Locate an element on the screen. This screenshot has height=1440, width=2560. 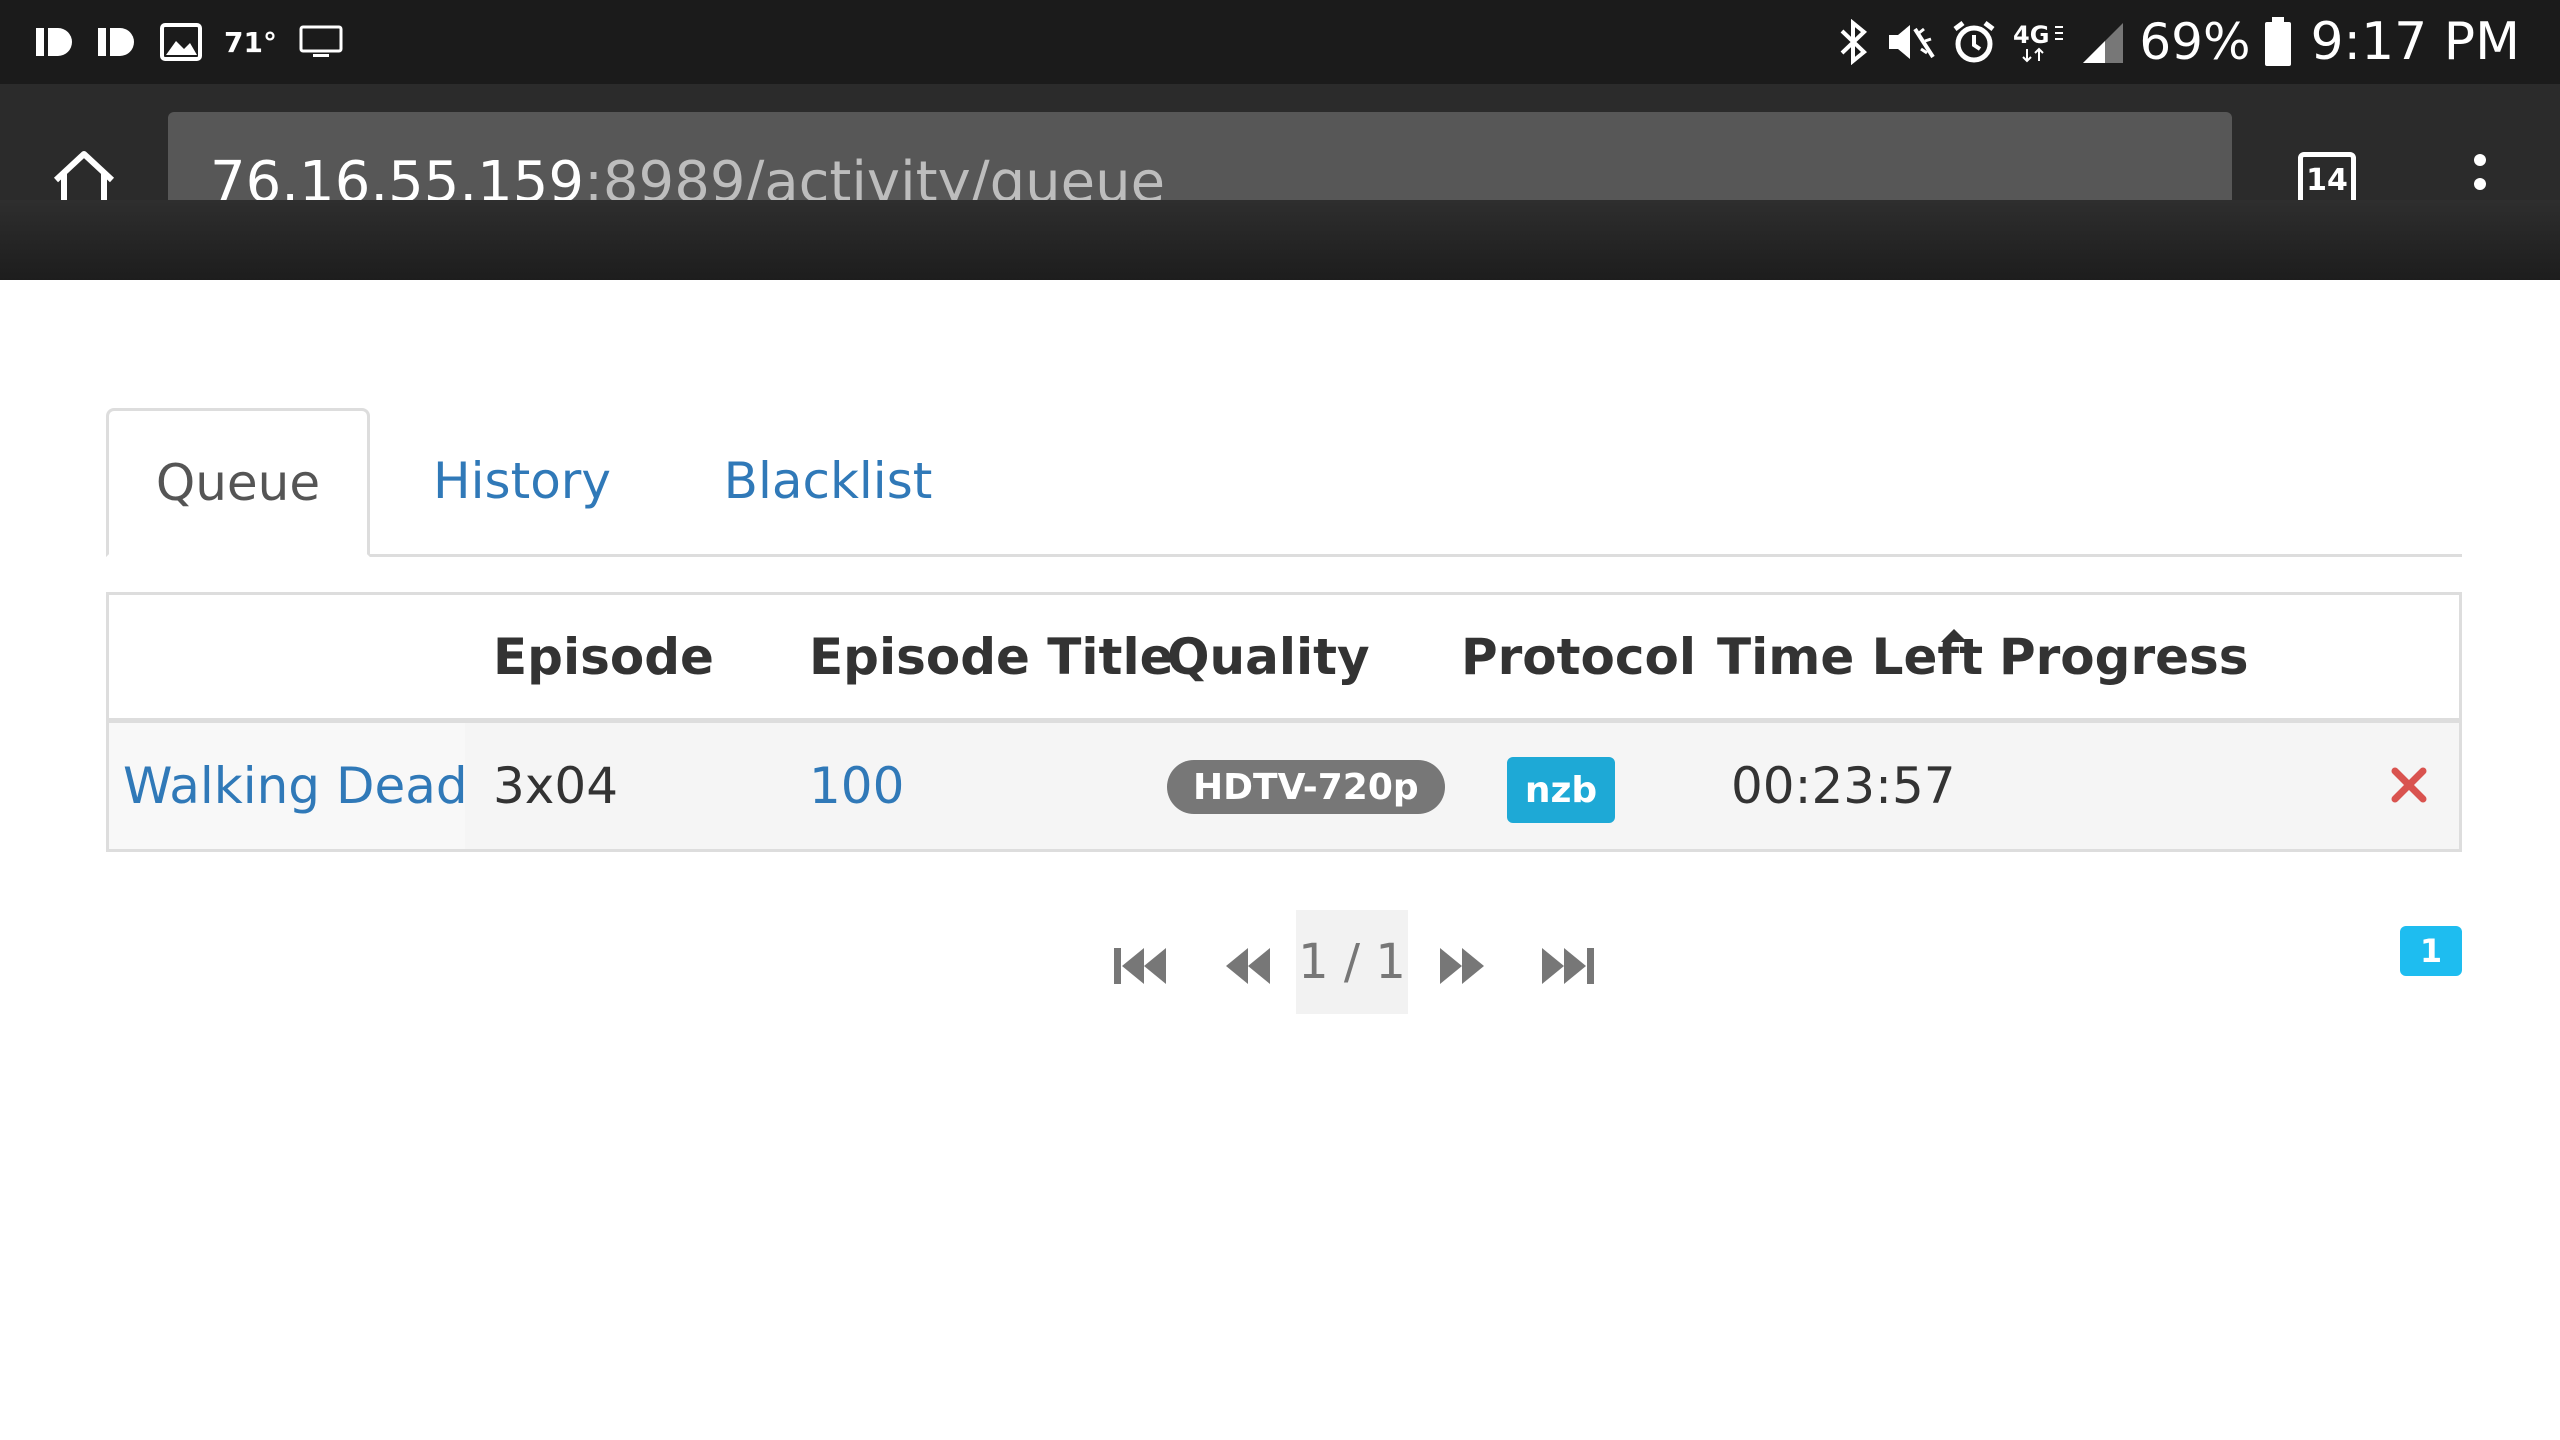
cast-screen-icon is located at coordinates (321, 42).